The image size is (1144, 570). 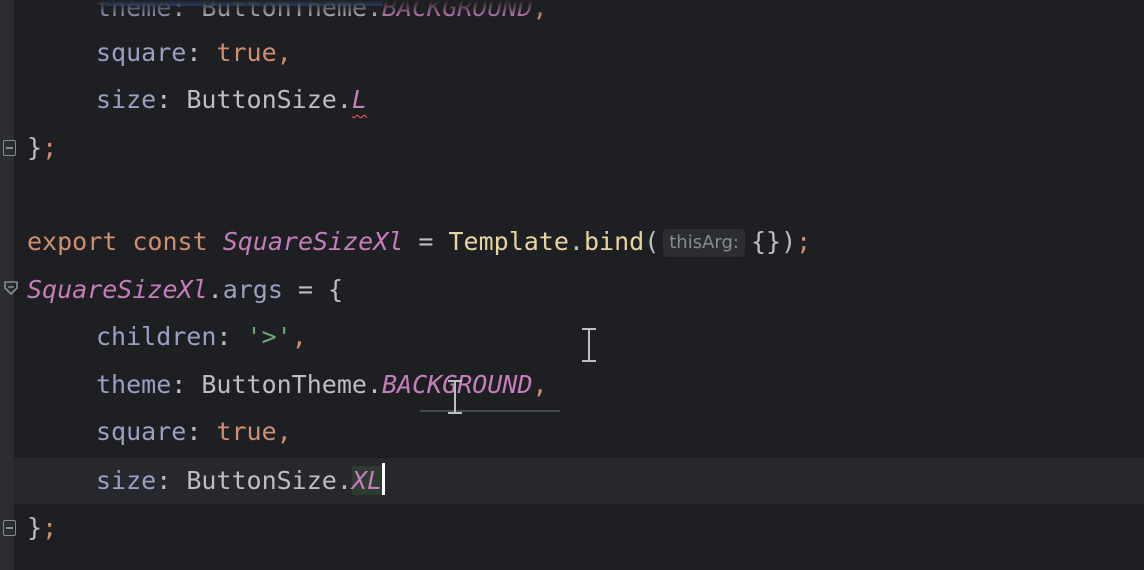 What do you see at coordinates (704, 243) in the screenshot?
I see `parameter-hint: thisArg:` at bounding box center [704, 243].